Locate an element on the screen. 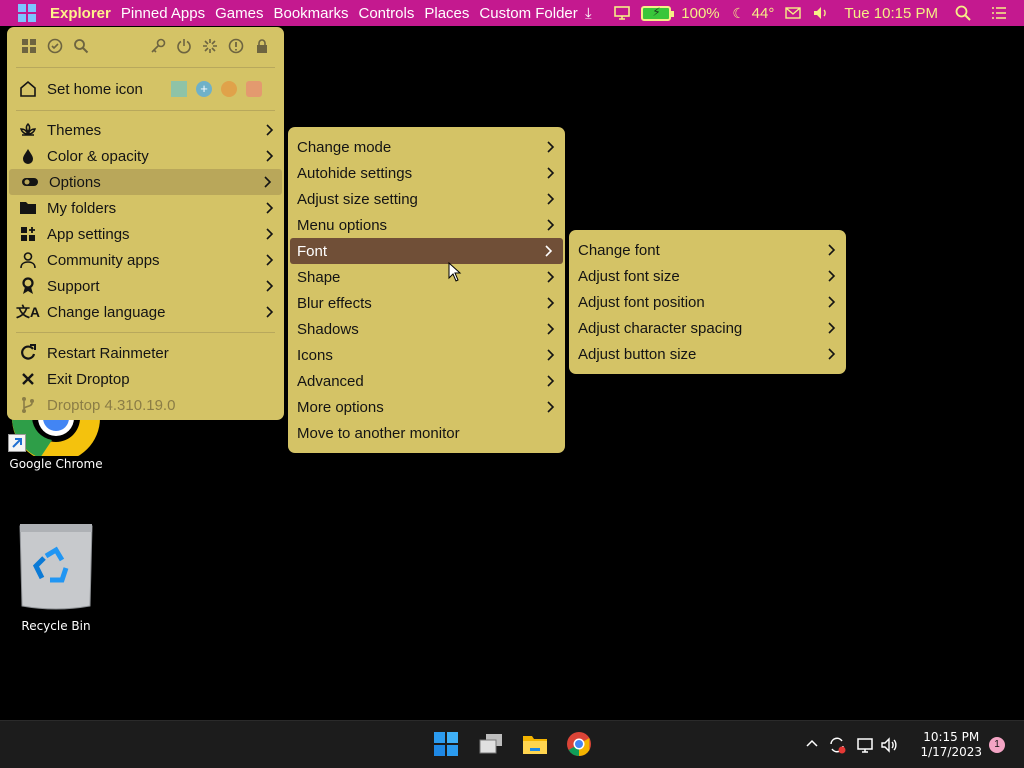 This screenshot has width=1024, height=768. custom-folder-label: Custom Folder is located at coordinates (528, 13).